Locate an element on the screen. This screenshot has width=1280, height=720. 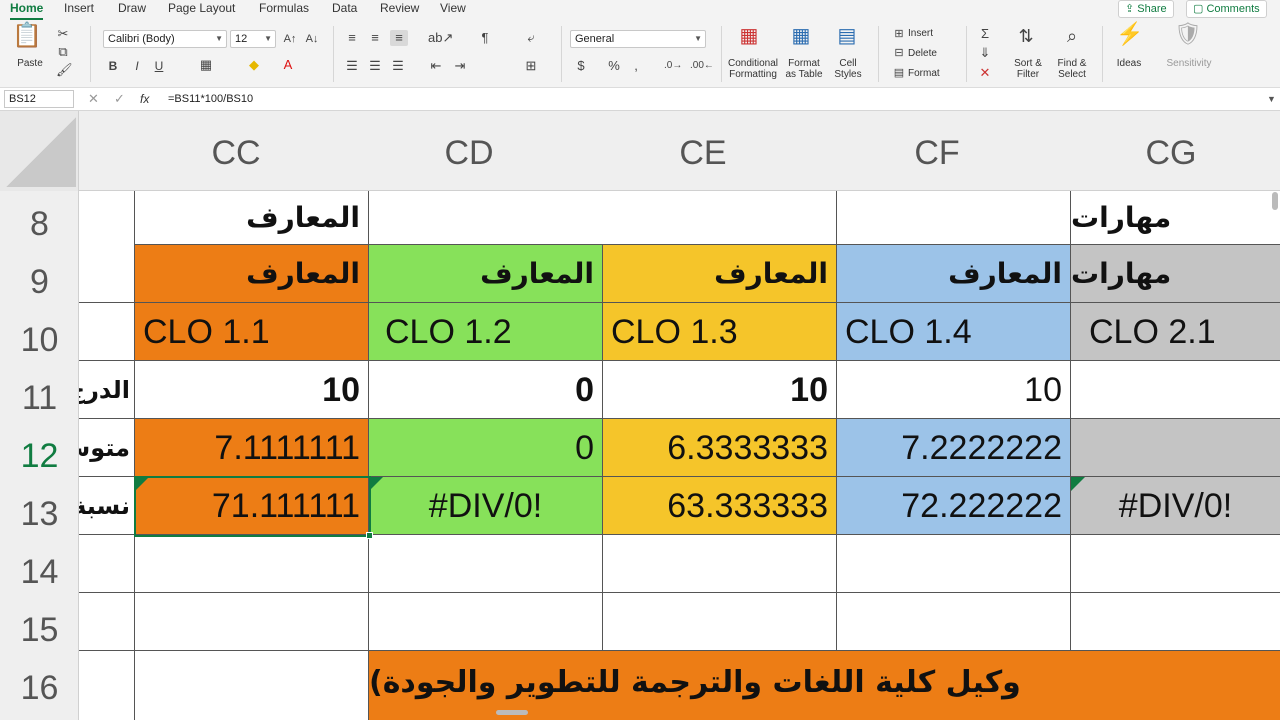
delete-cells-icon: ⊟ is located at coordinates (899, 53).